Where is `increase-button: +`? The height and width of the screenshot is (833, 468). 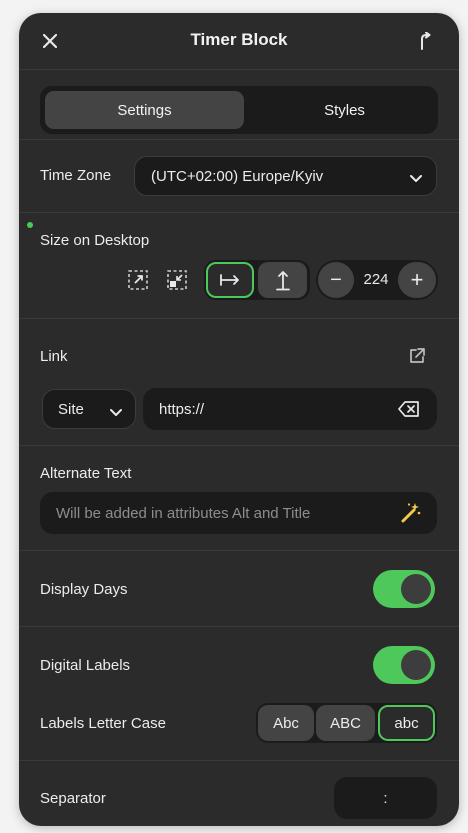 increase-button: + is located at coordinates (417, 280).